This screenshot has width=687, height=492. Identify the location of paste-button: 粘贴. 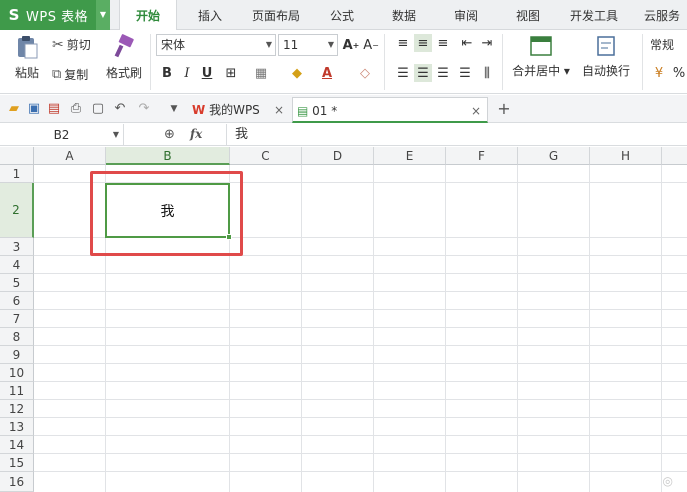
(27, 62).